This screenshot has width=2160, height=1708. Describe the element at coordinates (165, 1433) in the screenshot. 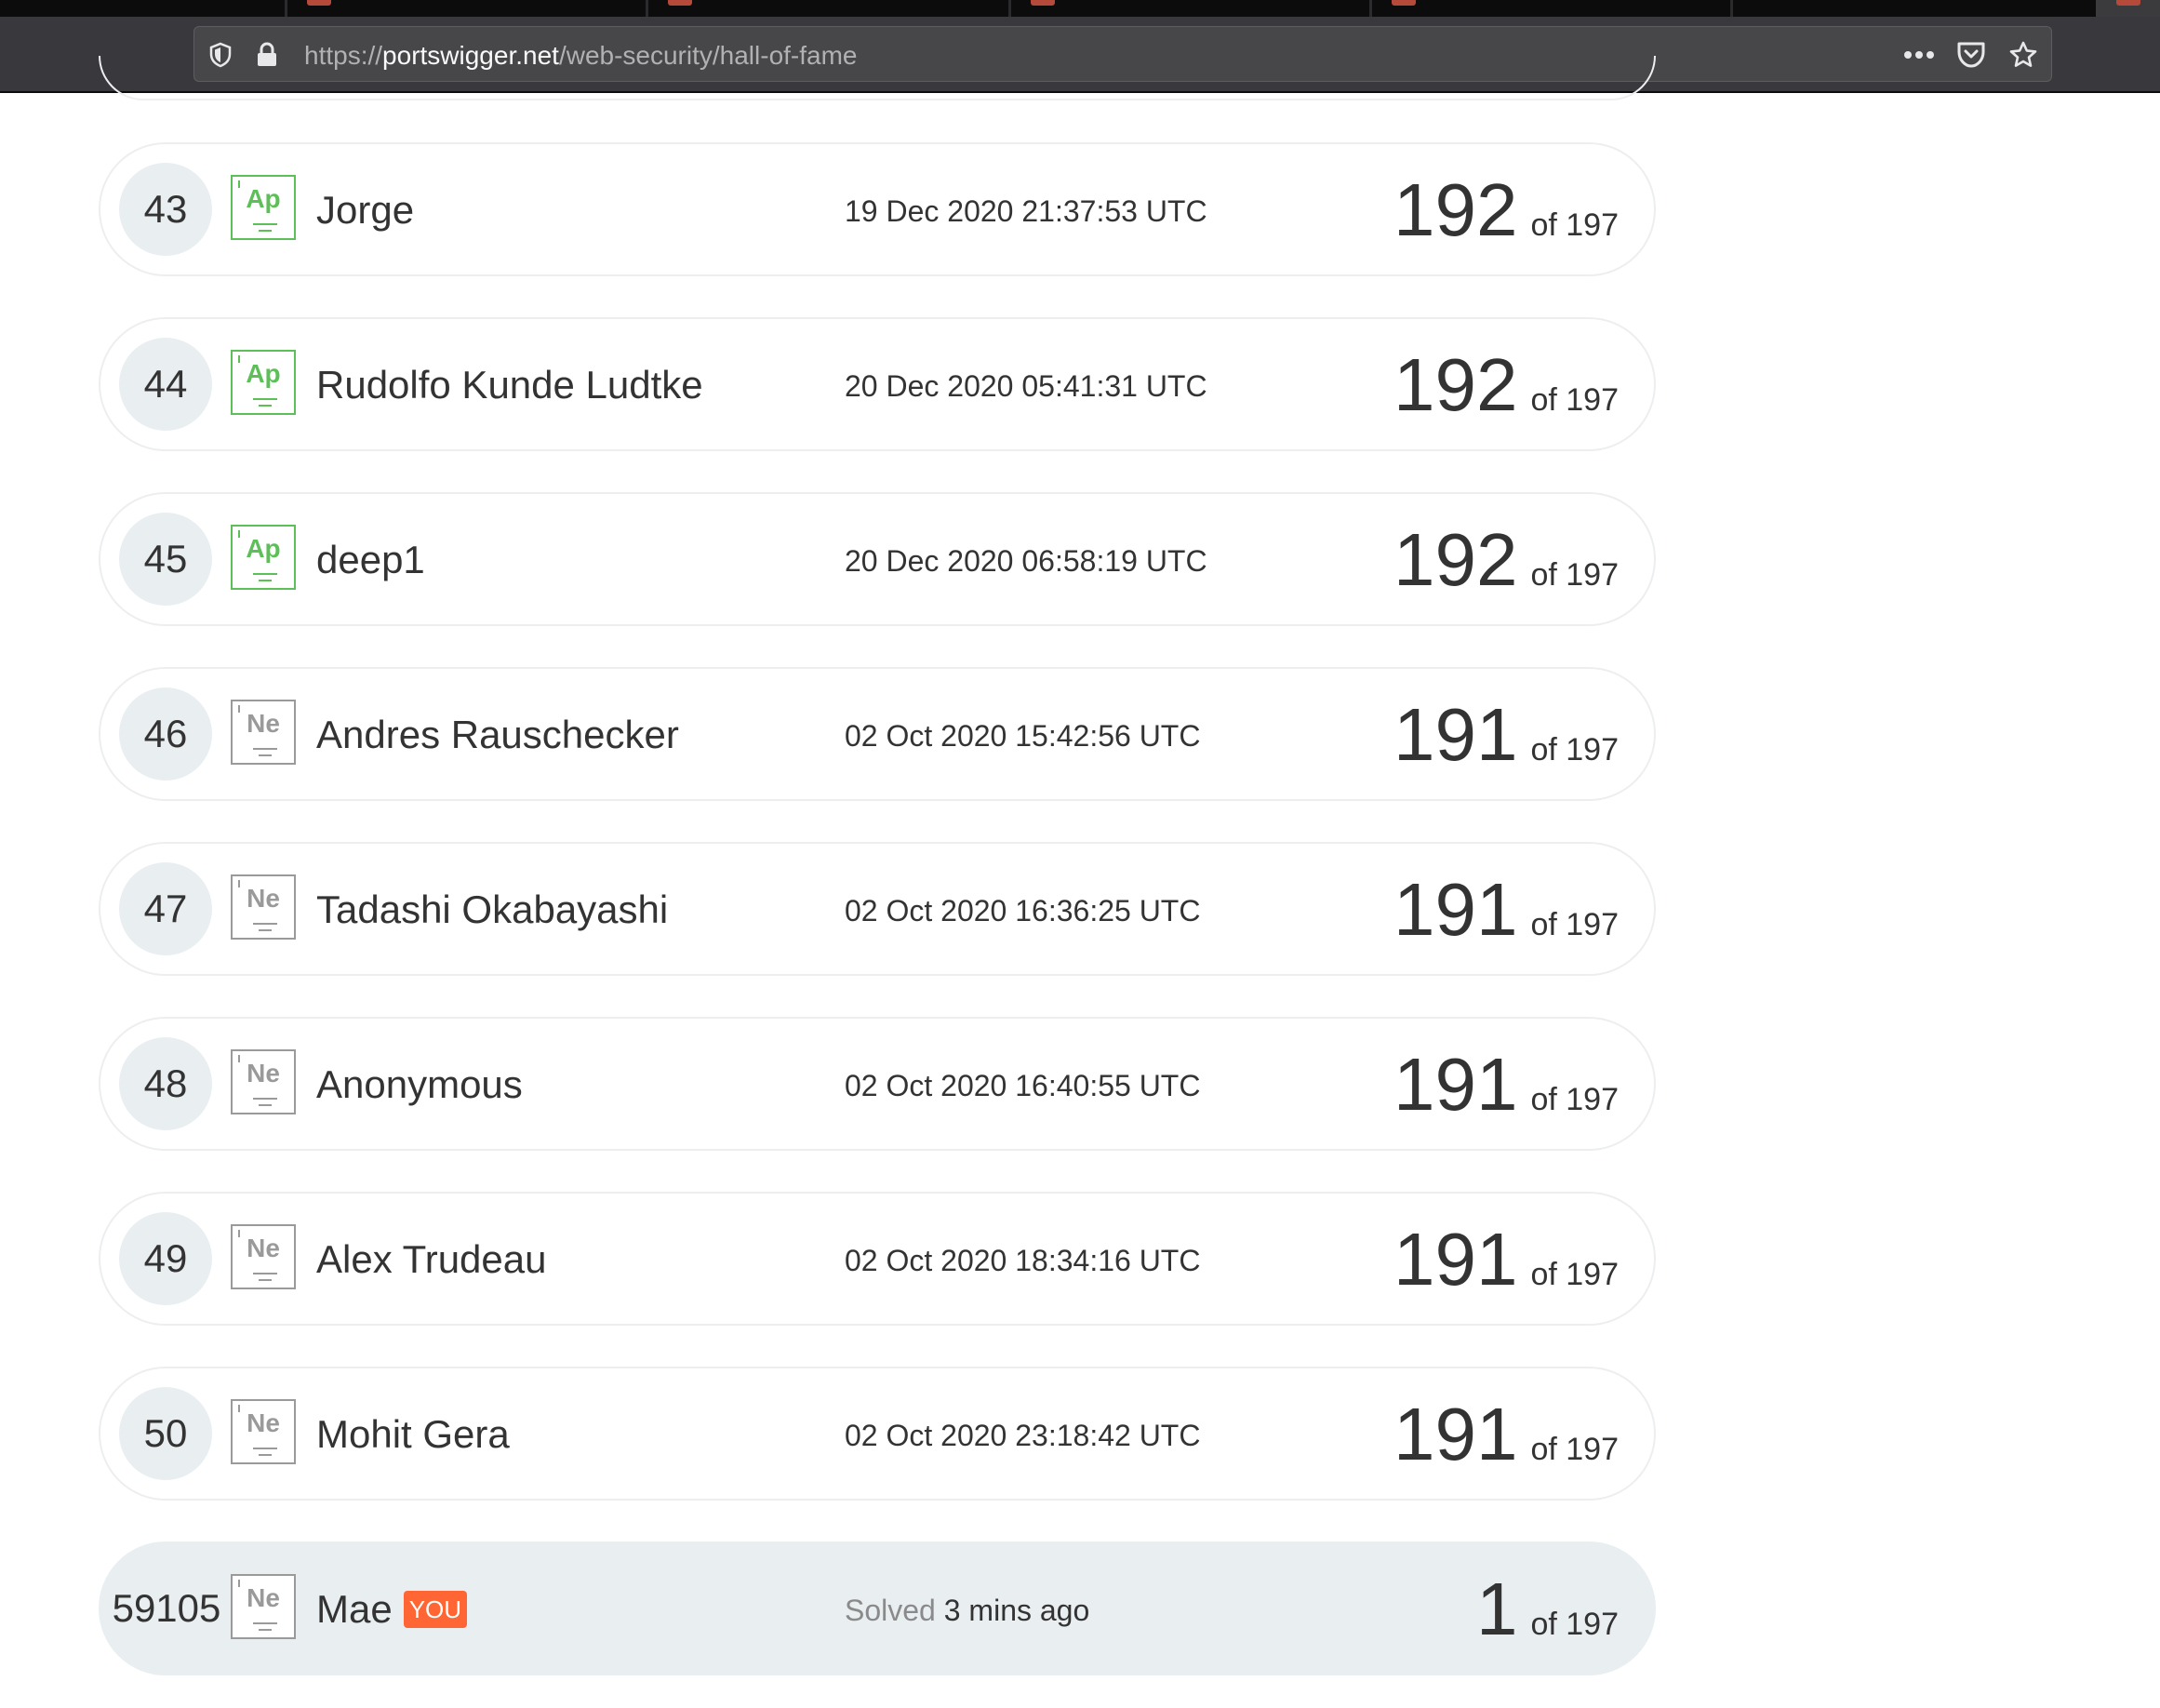

I see `rank-badge: 50` at that location.